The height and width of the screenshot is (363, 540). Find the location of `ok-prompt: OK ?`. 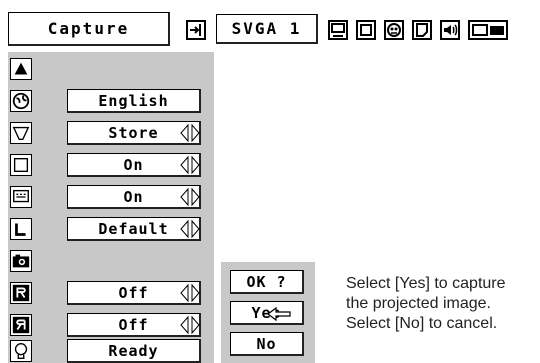

ok-prompt: OK ? is located at coordinates (267, 282).